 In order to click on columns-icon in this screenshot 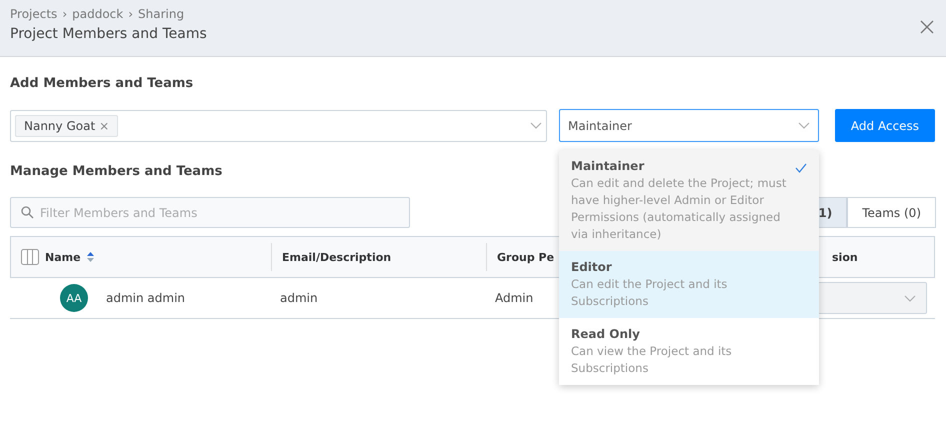, I will do `click(30, 257)`.